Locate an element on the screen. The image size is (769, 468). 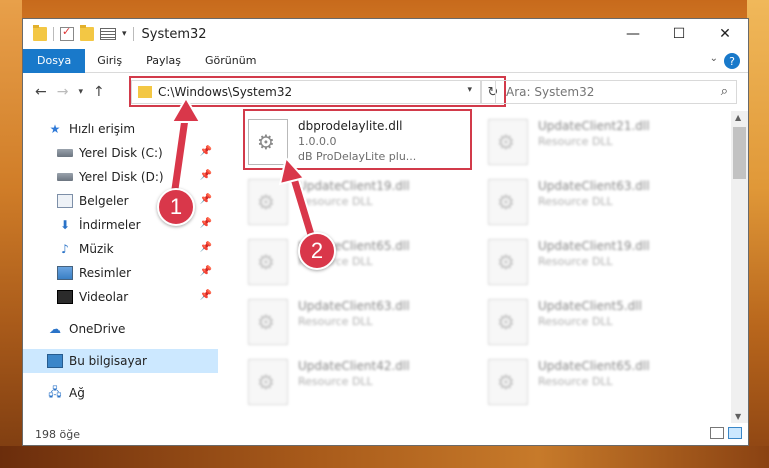
forward-arrow-icon: → is located at coordinates (63, 92).